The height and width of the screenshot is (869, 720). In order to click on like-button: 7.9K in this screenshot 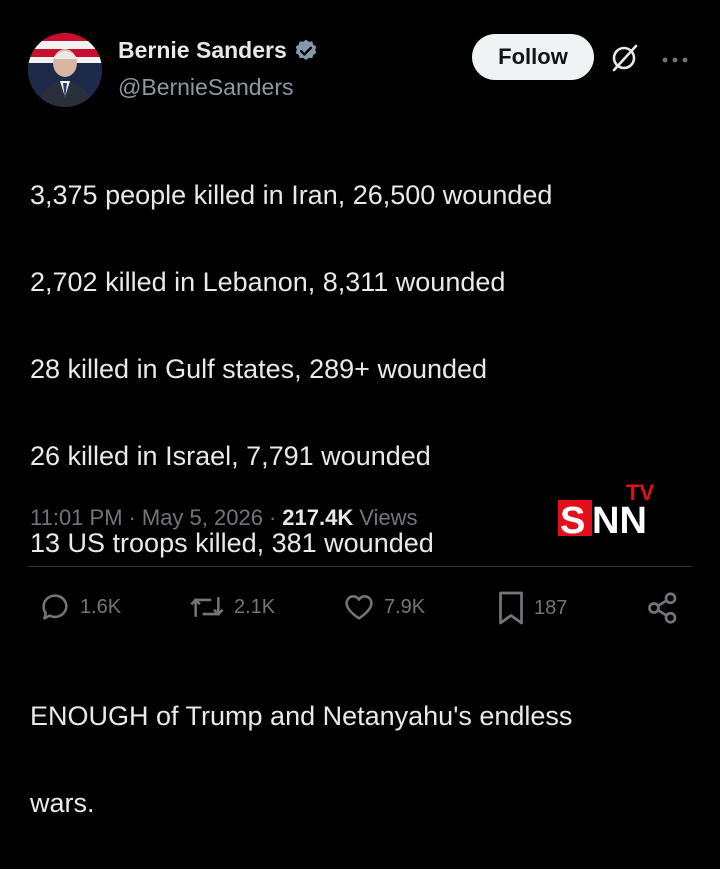, I will do `click(383, 607)`.